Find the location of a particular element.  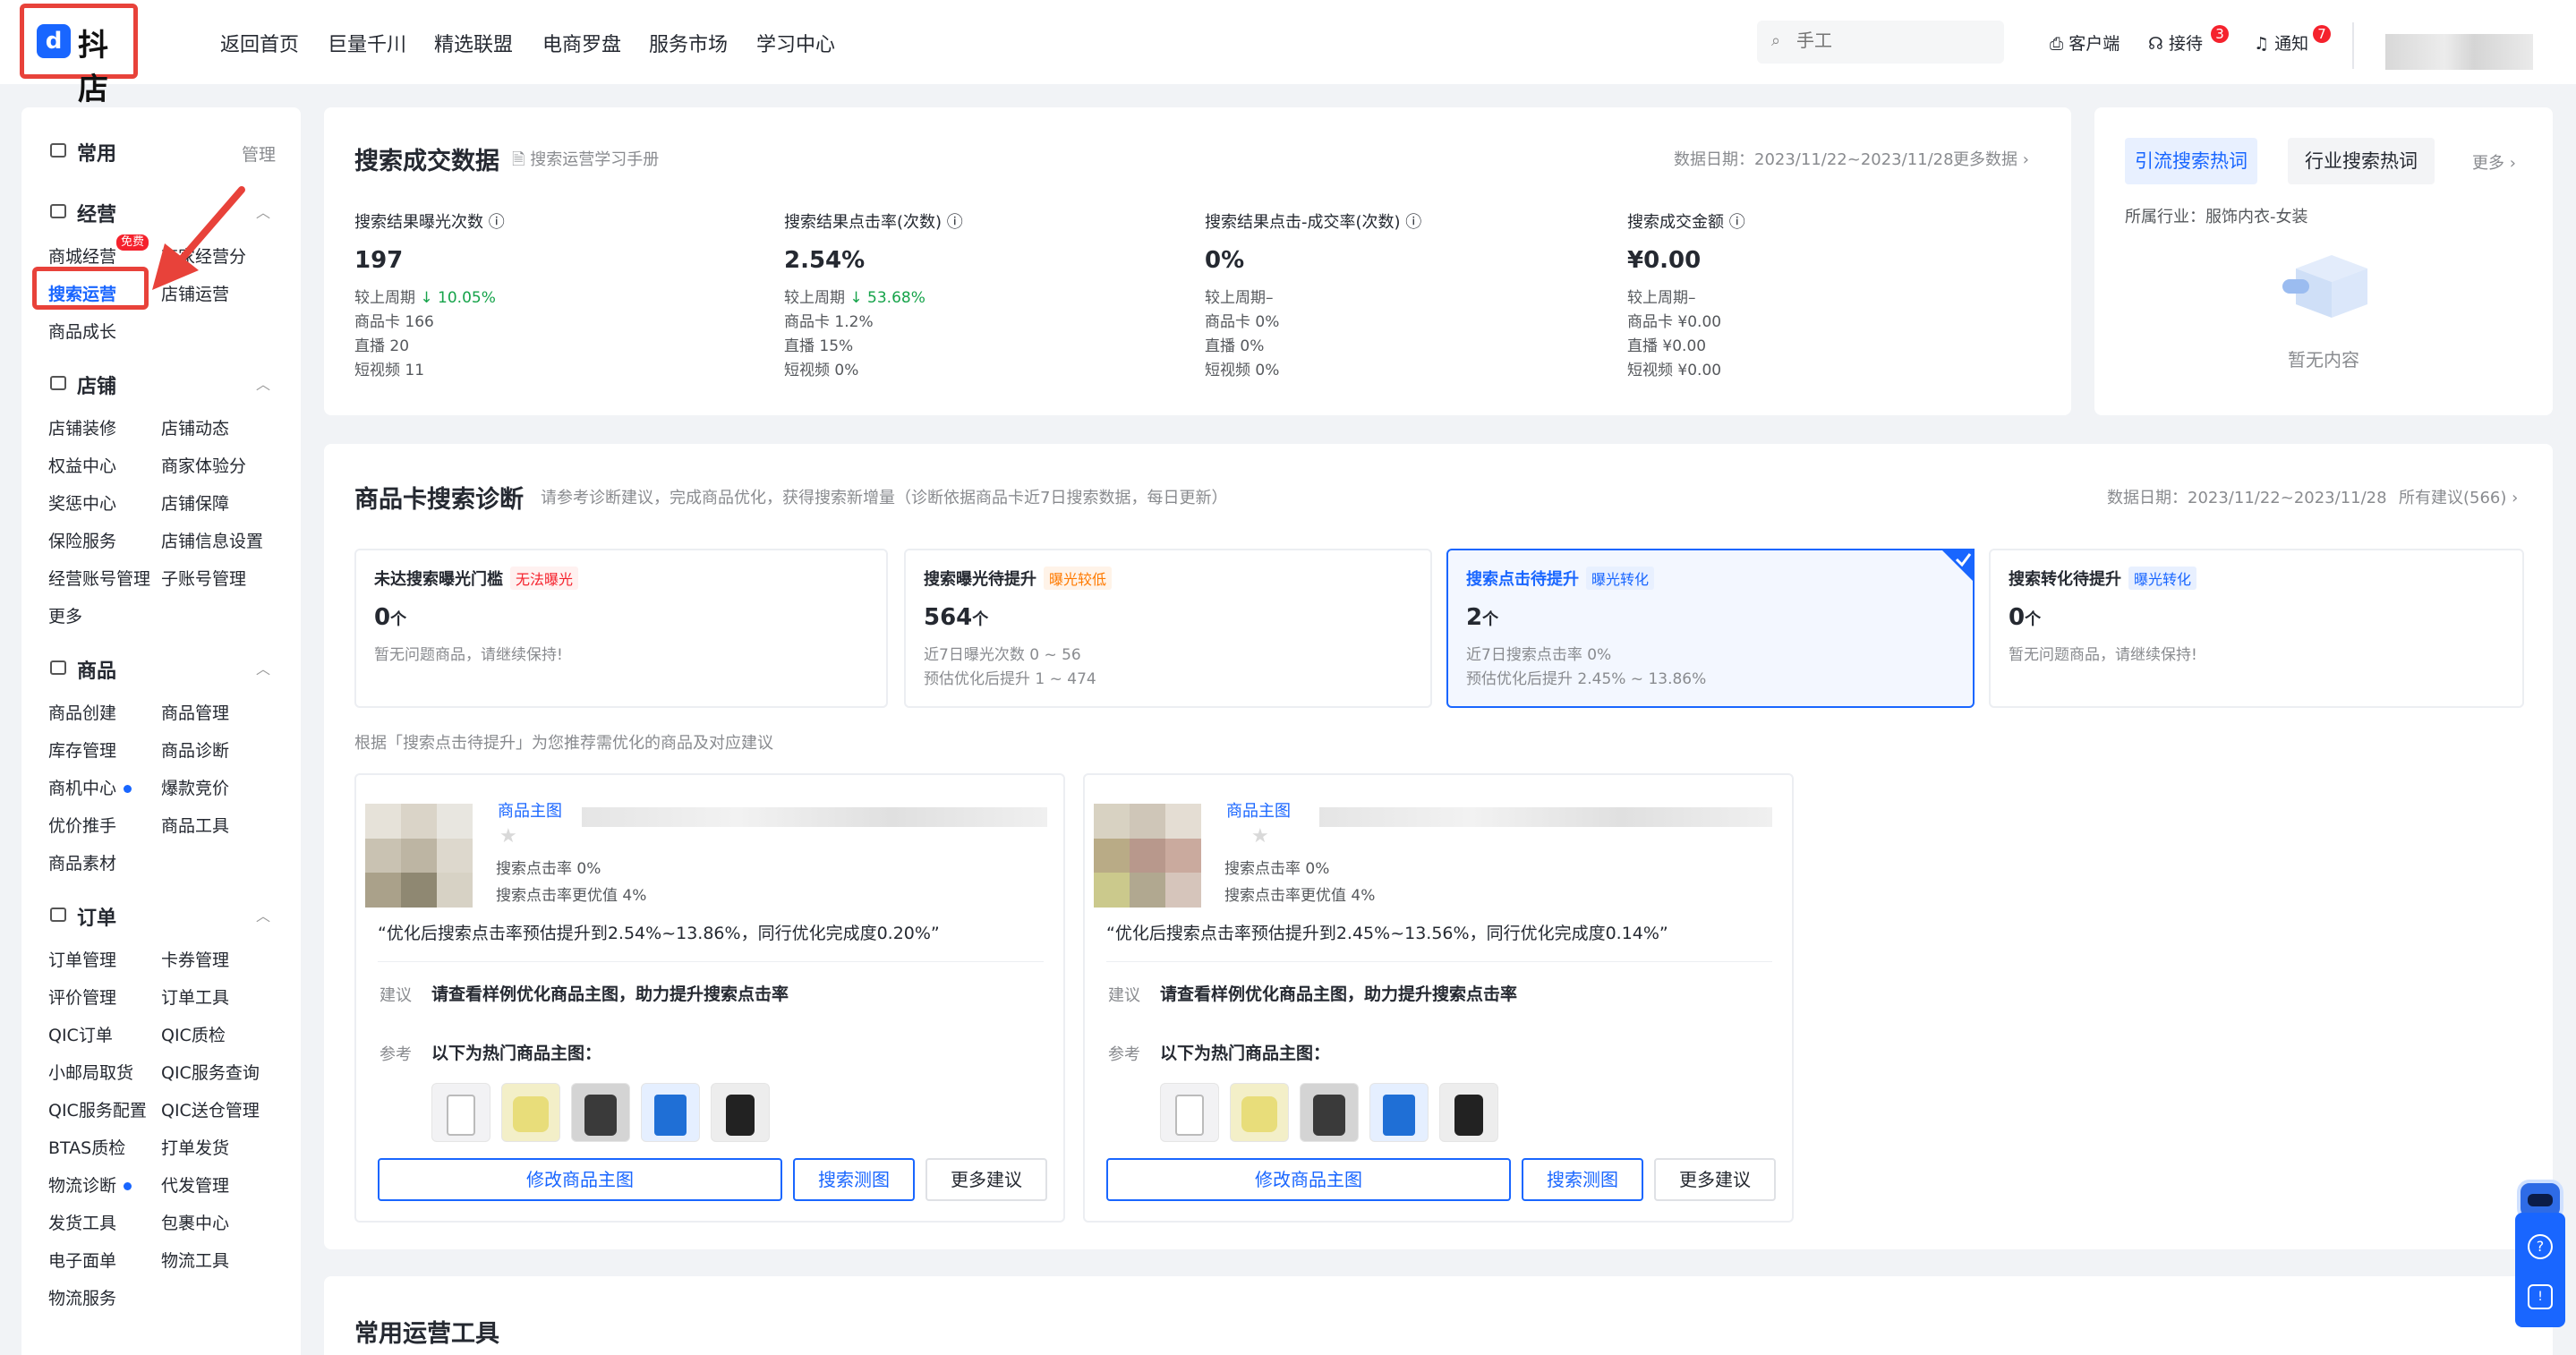

sidebar-item-search-ops: 搜索运营 is located at coordinates (82, 293).